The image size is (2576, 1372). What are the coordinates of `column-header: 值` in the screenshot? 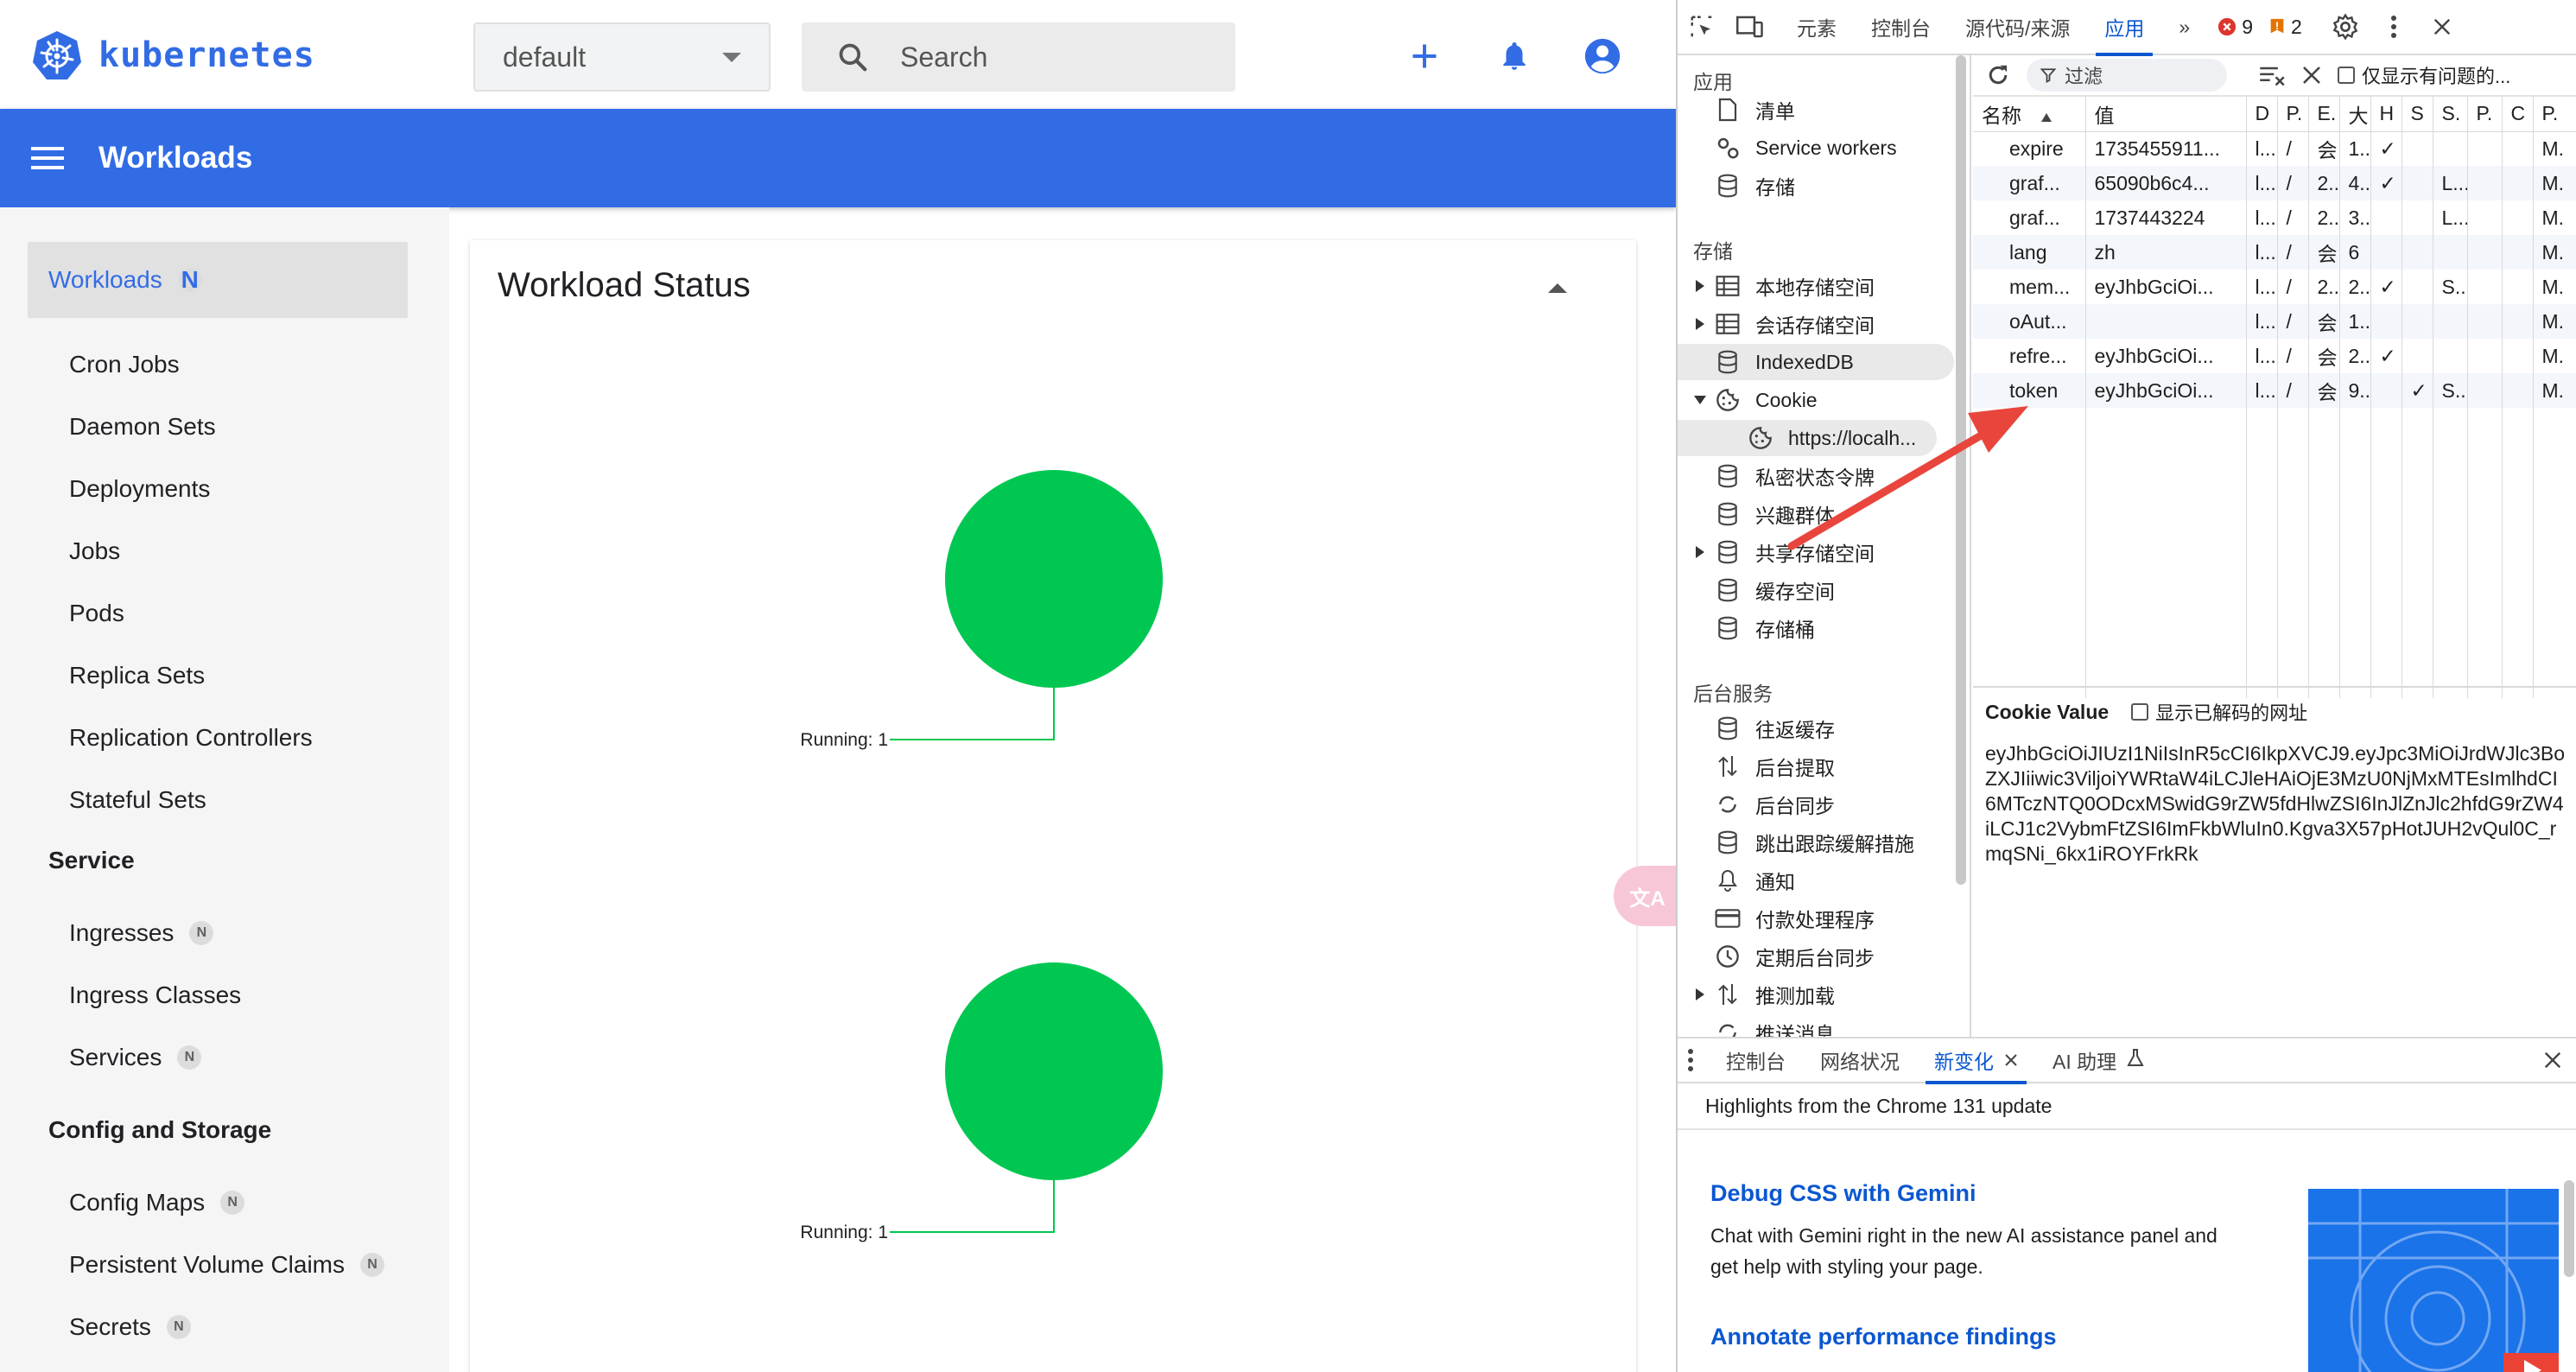 It's located at (2166, 114).